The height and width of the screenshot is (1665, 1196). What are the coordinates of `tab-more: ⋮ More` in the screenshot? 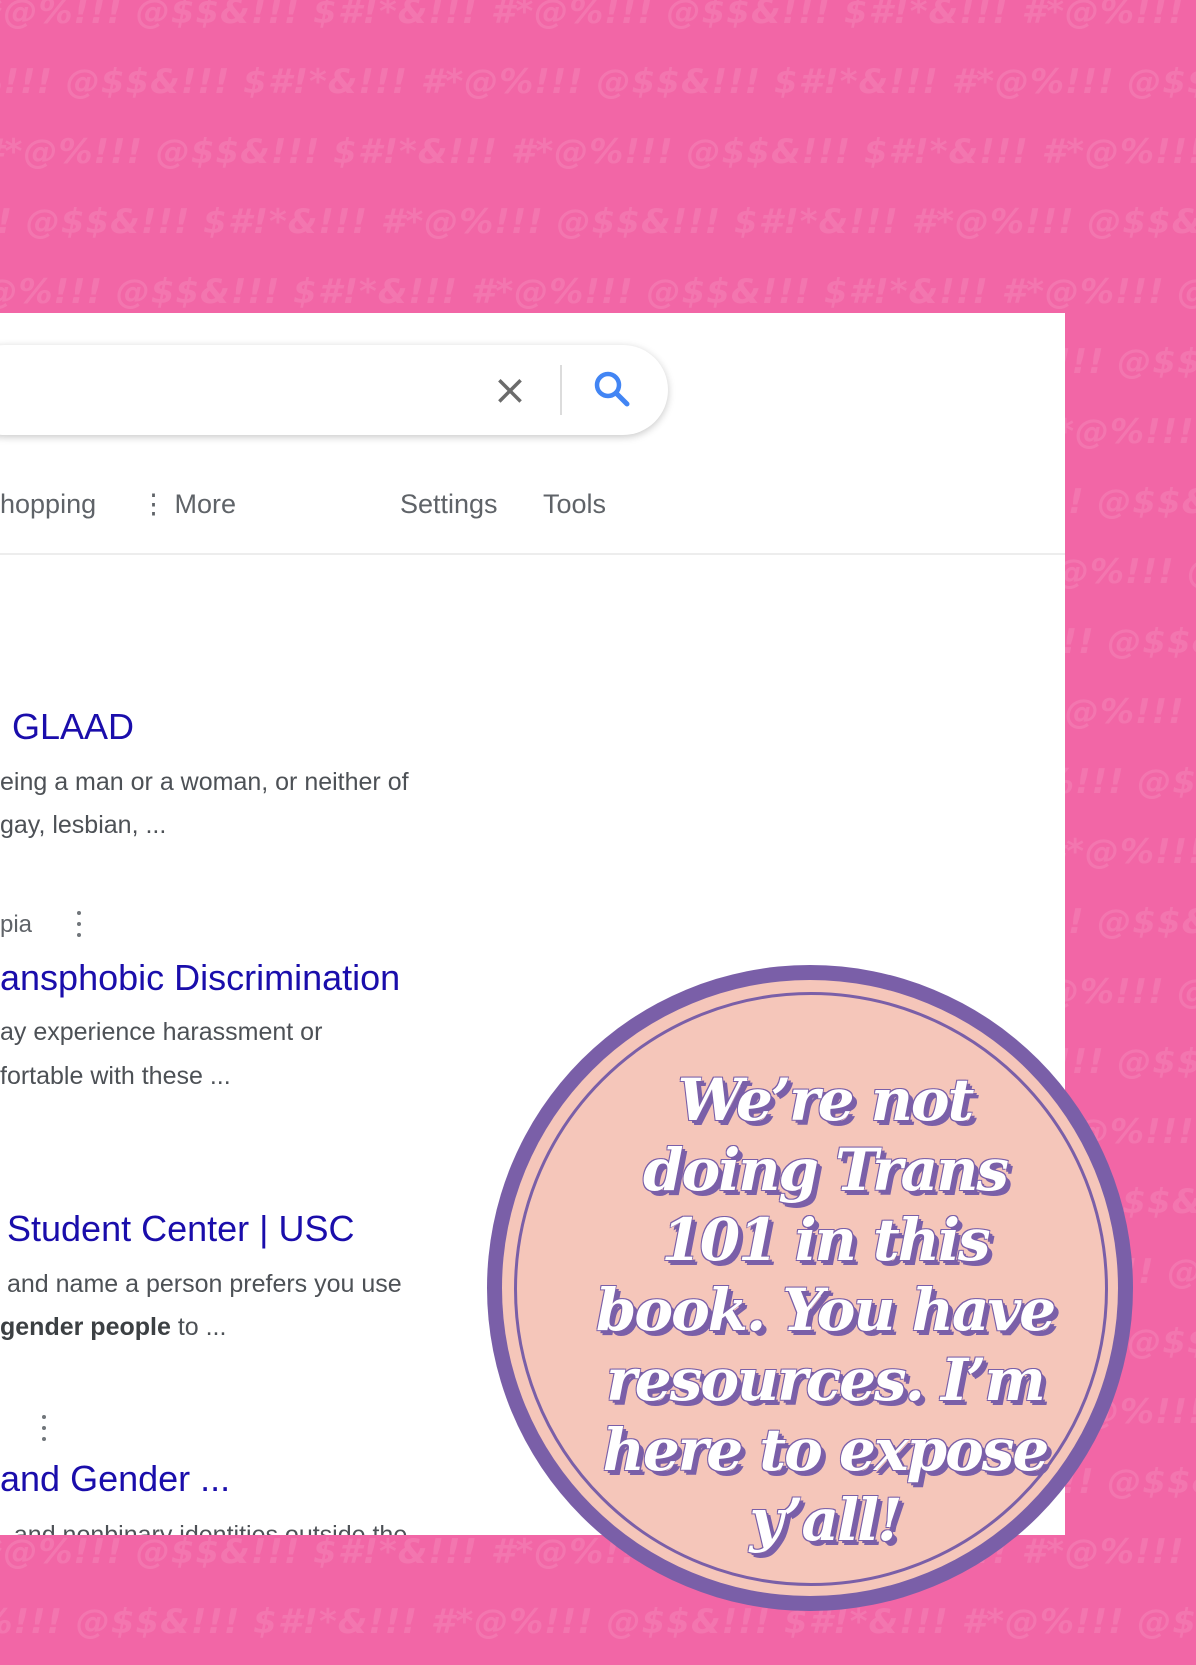 It's located at (188, 504).